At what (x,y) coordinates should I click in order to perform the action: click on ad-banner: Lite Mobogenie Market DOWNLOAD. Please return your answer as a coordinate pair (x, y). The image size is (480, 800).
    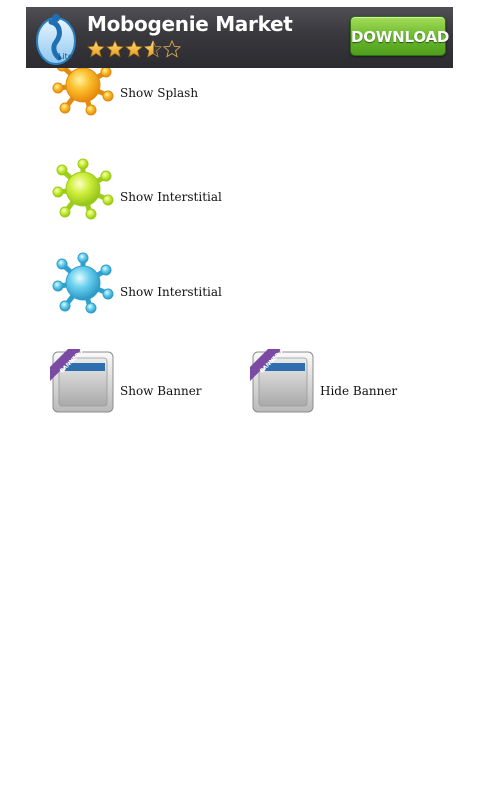
    Looking at the image, I should click on (239, 37).